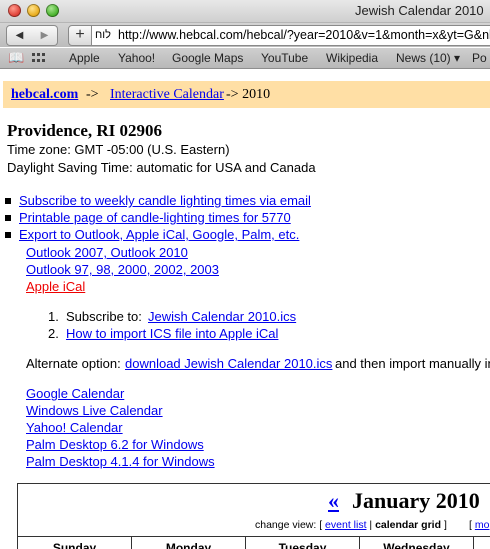 The image size is (490, 549). I want to click on calendar-grid-current: calendar grid, so click(408, 525).